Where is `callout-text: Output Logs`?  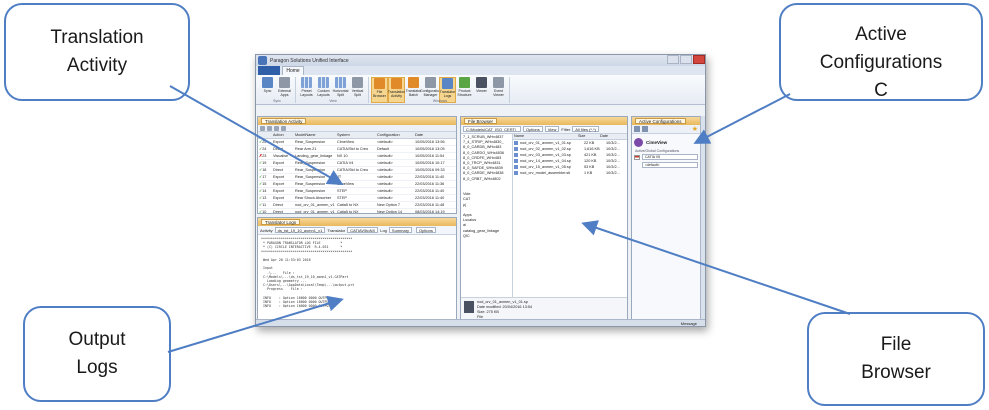 callout-text: Output Logs is located at coordinates (97, 353).